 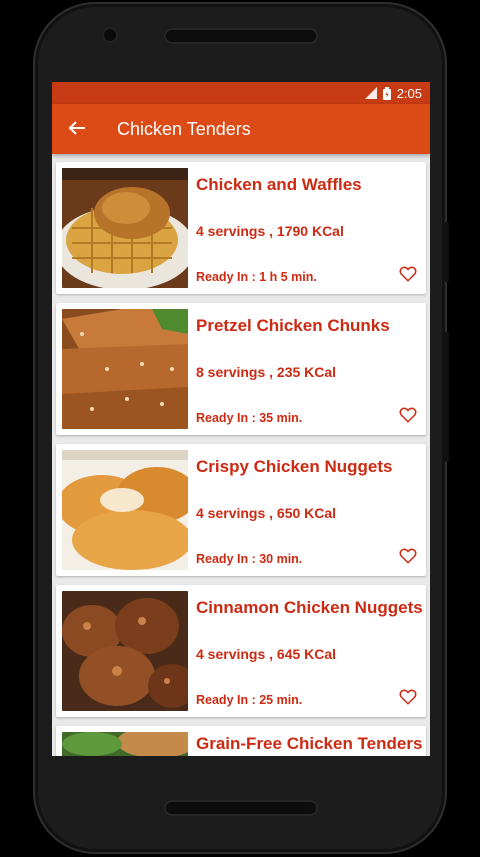 I want to click on recipe-servings: 4 servings , 650 KCal, so click(x=266, y=513).